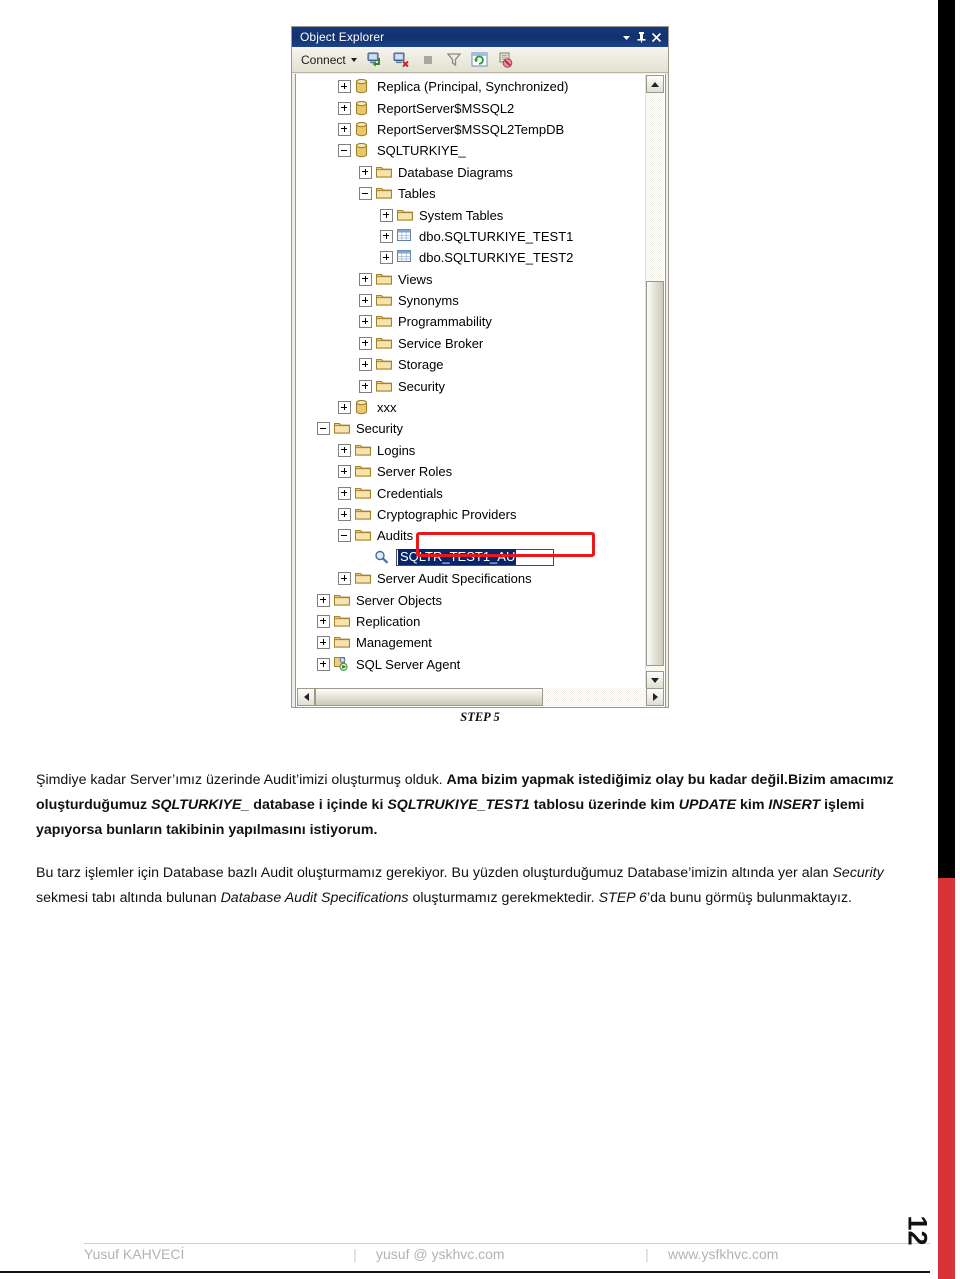  What do you see at coordinates (469, 214) in the screenshot?
I see `tree-item: System Tables` at bounding box center [469, 214].